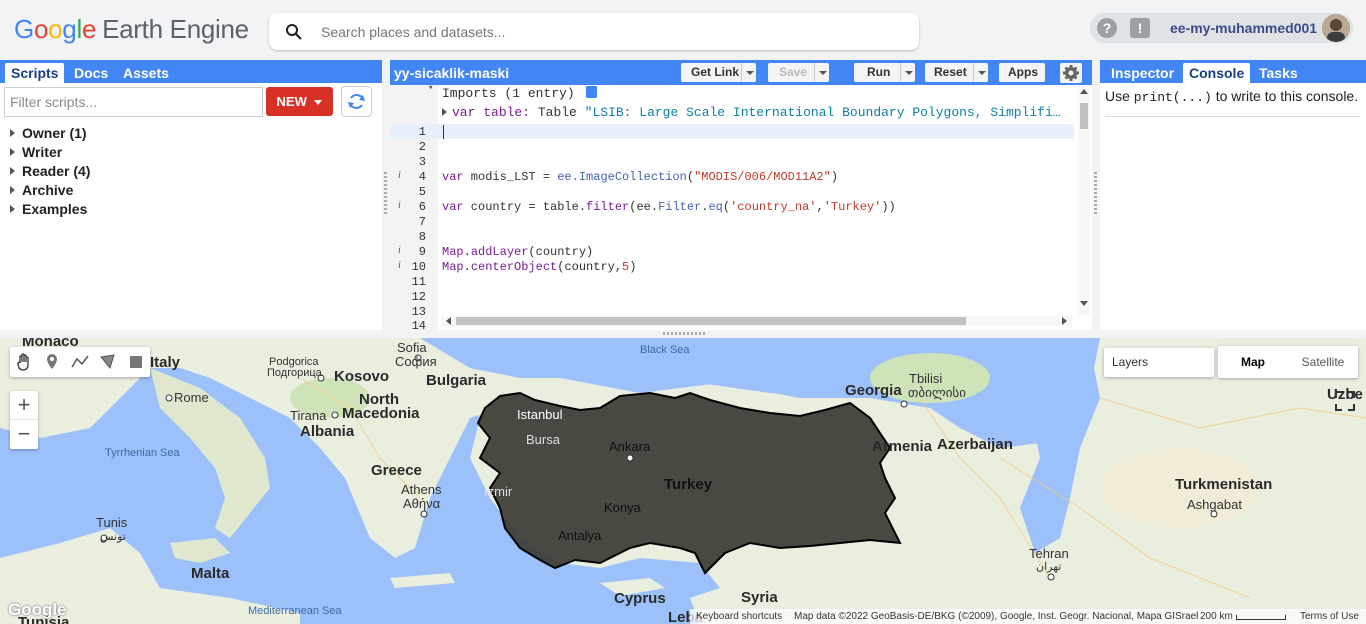 This screenshot has height=624, width=1366. I want to click on search-input, so click(611, 32).